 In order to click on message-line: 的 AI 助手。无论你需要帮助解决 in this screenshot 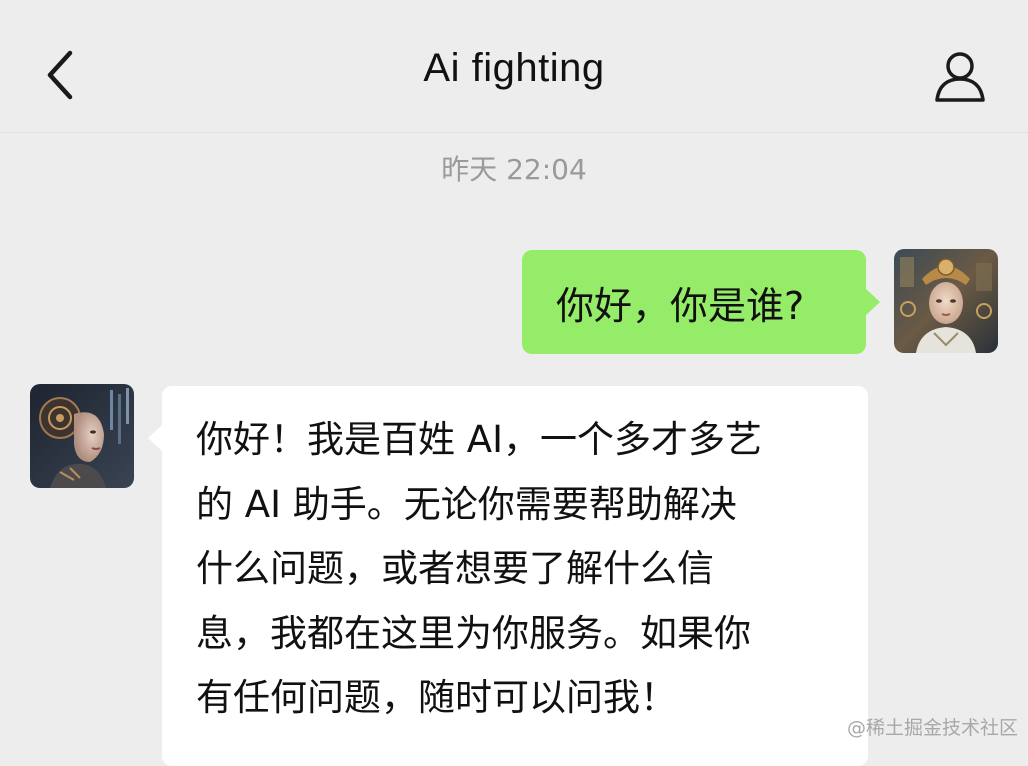, I will do `click(466, 504)`.